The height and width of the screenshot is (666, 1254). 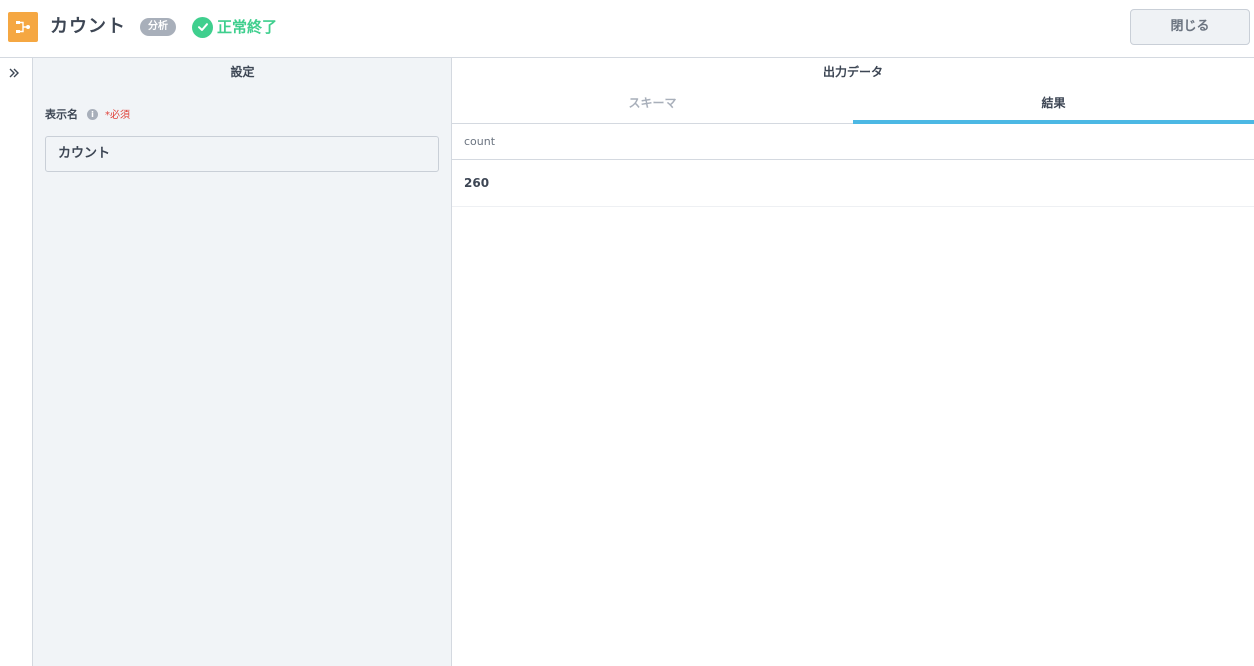 I want to click on status-text: 正常終了, so click(x=247, y=27).